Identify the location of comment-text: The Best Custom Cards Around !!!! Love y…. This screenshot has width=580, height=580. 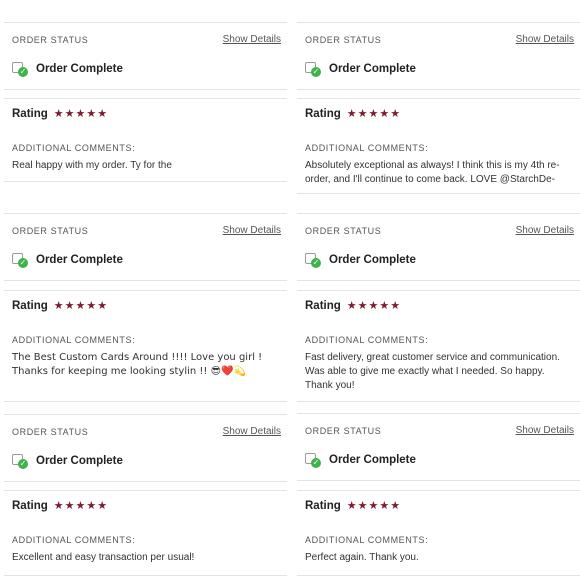
(137, 364).